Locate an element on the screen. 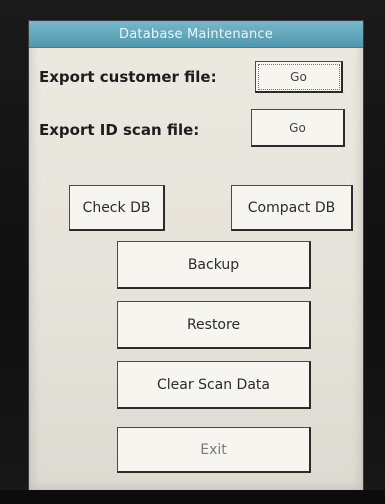  export-id-scan-label: Export ID scan file: is located at coordinates (119, 130).